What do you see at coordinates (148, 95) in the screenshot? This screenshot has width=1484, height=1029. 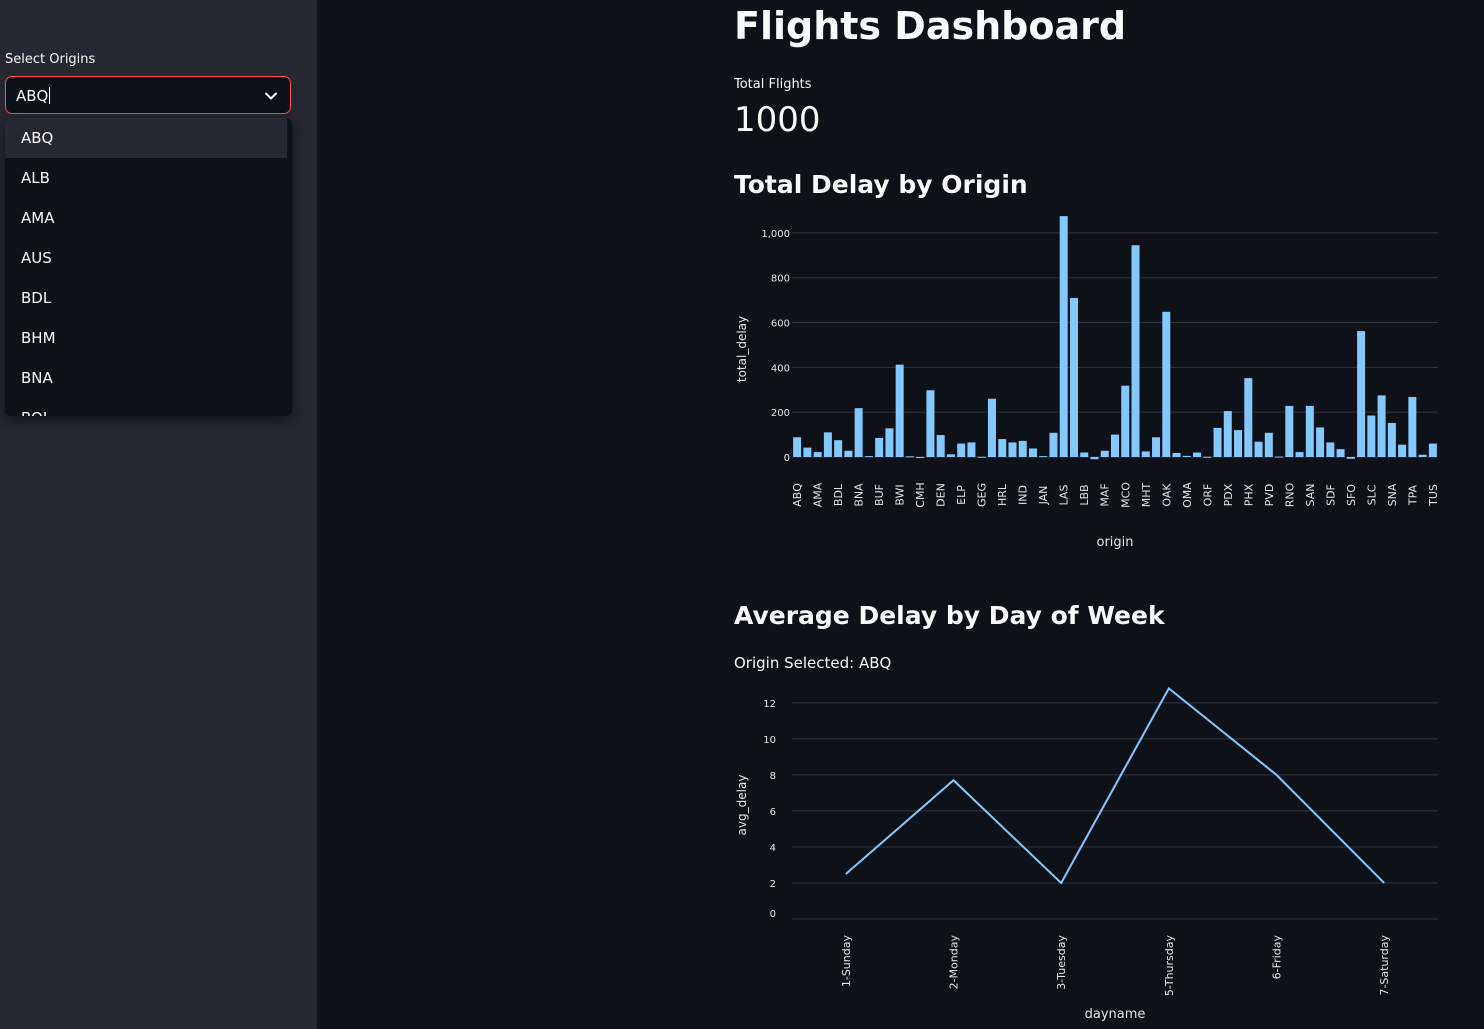 I see `origin-multiselect-input: ABQ` at bounding box center [148, 95].